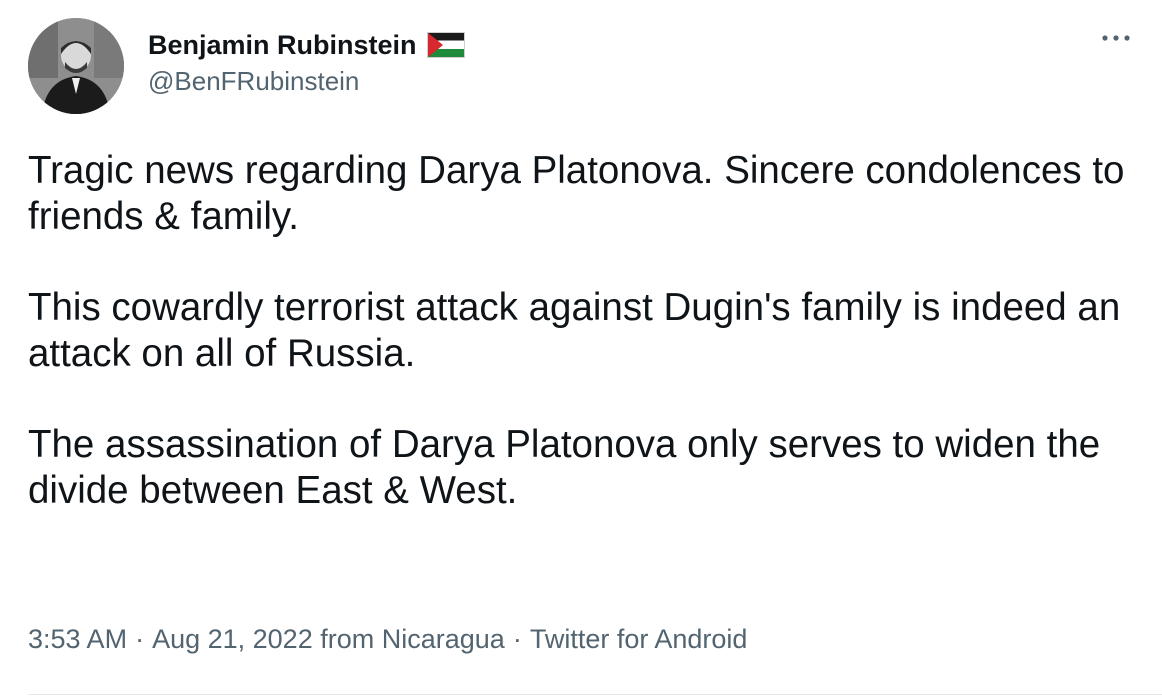 This screenshot has height=698, width=1162. I want to click on tweet-location: from Nicaragua, so click(412, 639).